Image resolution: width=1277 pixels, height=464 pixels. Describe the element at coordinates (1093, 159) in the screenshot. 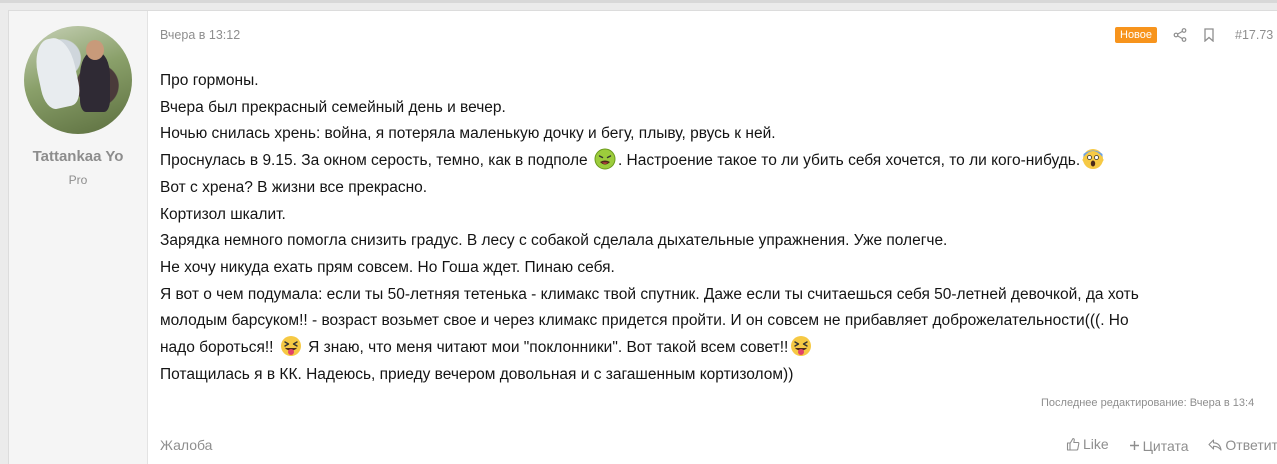

I see `screaming-face-emoji` at that location.